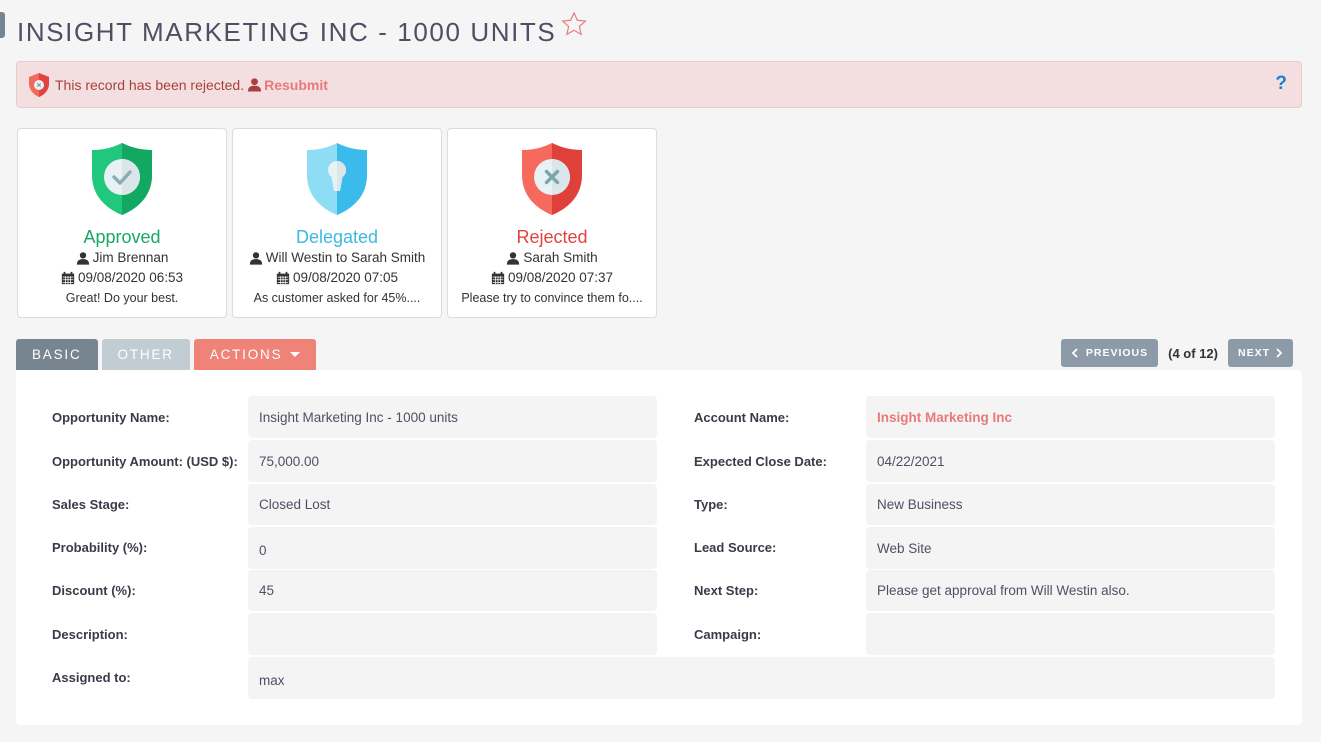  What do you see at coordinates (735, 547) in the screenshot?
I see `field-label-lead-source: Lead Source:` at bounding box center [735, 547].